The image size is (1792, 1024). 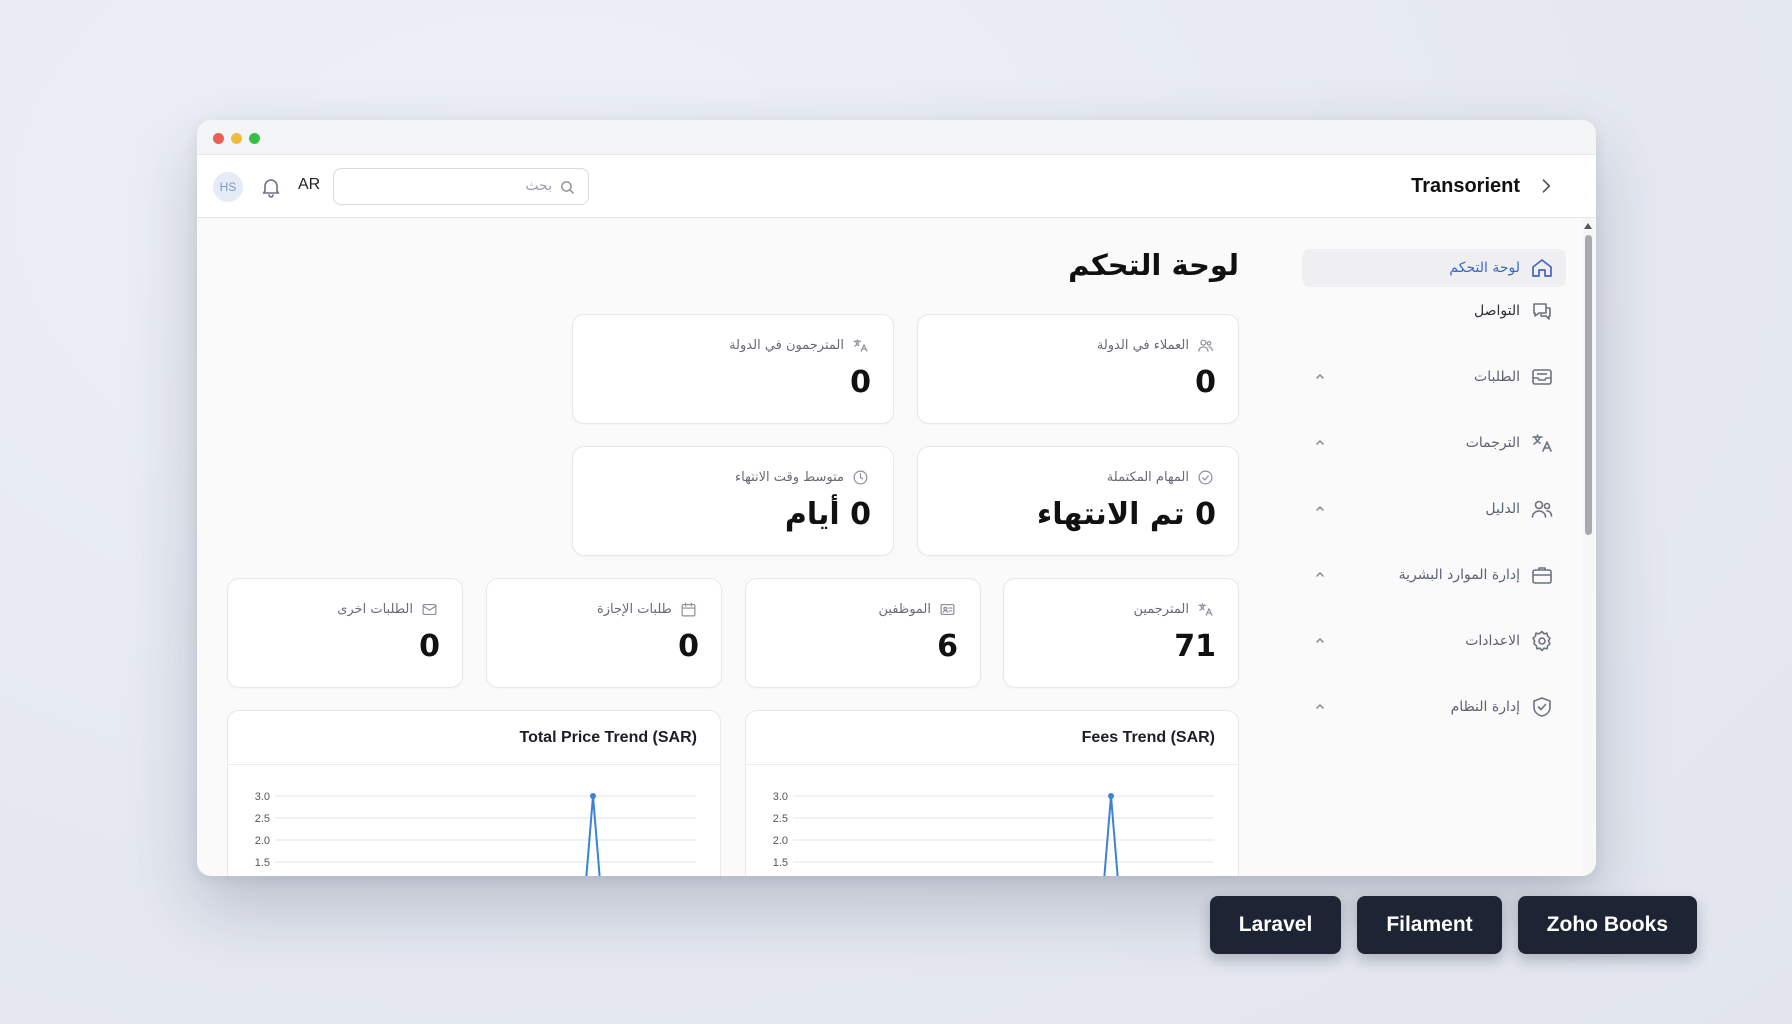 I want to click on fees-trend-chart: 3.0 2.5 2.0 1.5, so click(x=993, y=833).